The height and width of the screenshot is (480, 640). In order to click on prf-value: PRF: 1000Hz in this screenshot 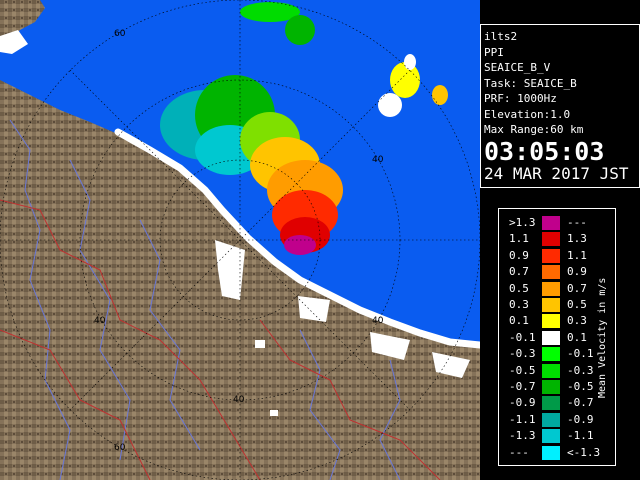, I will do `click(520, 98)`.